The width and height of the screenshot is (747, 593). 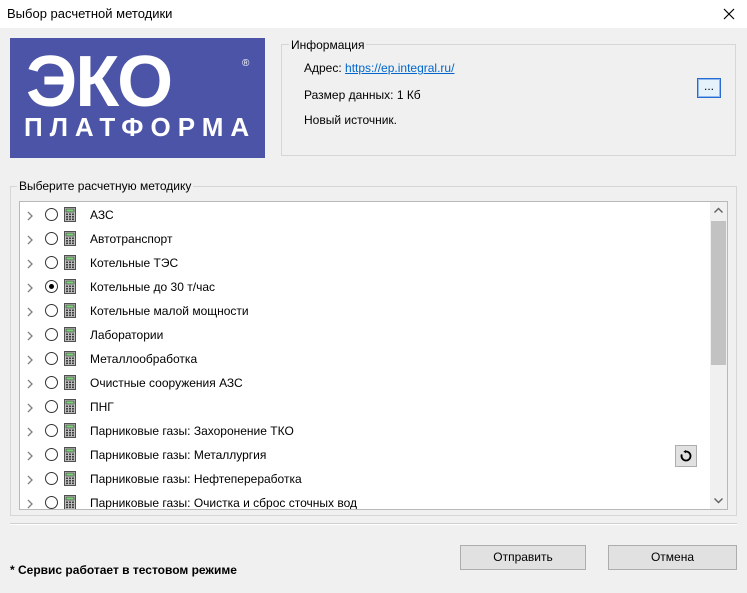 What do you see at coordinates (105, 186) in the screenshot?
I see `method-group-legend: Выберите расчетную методику` at bounding box center [105, 186].